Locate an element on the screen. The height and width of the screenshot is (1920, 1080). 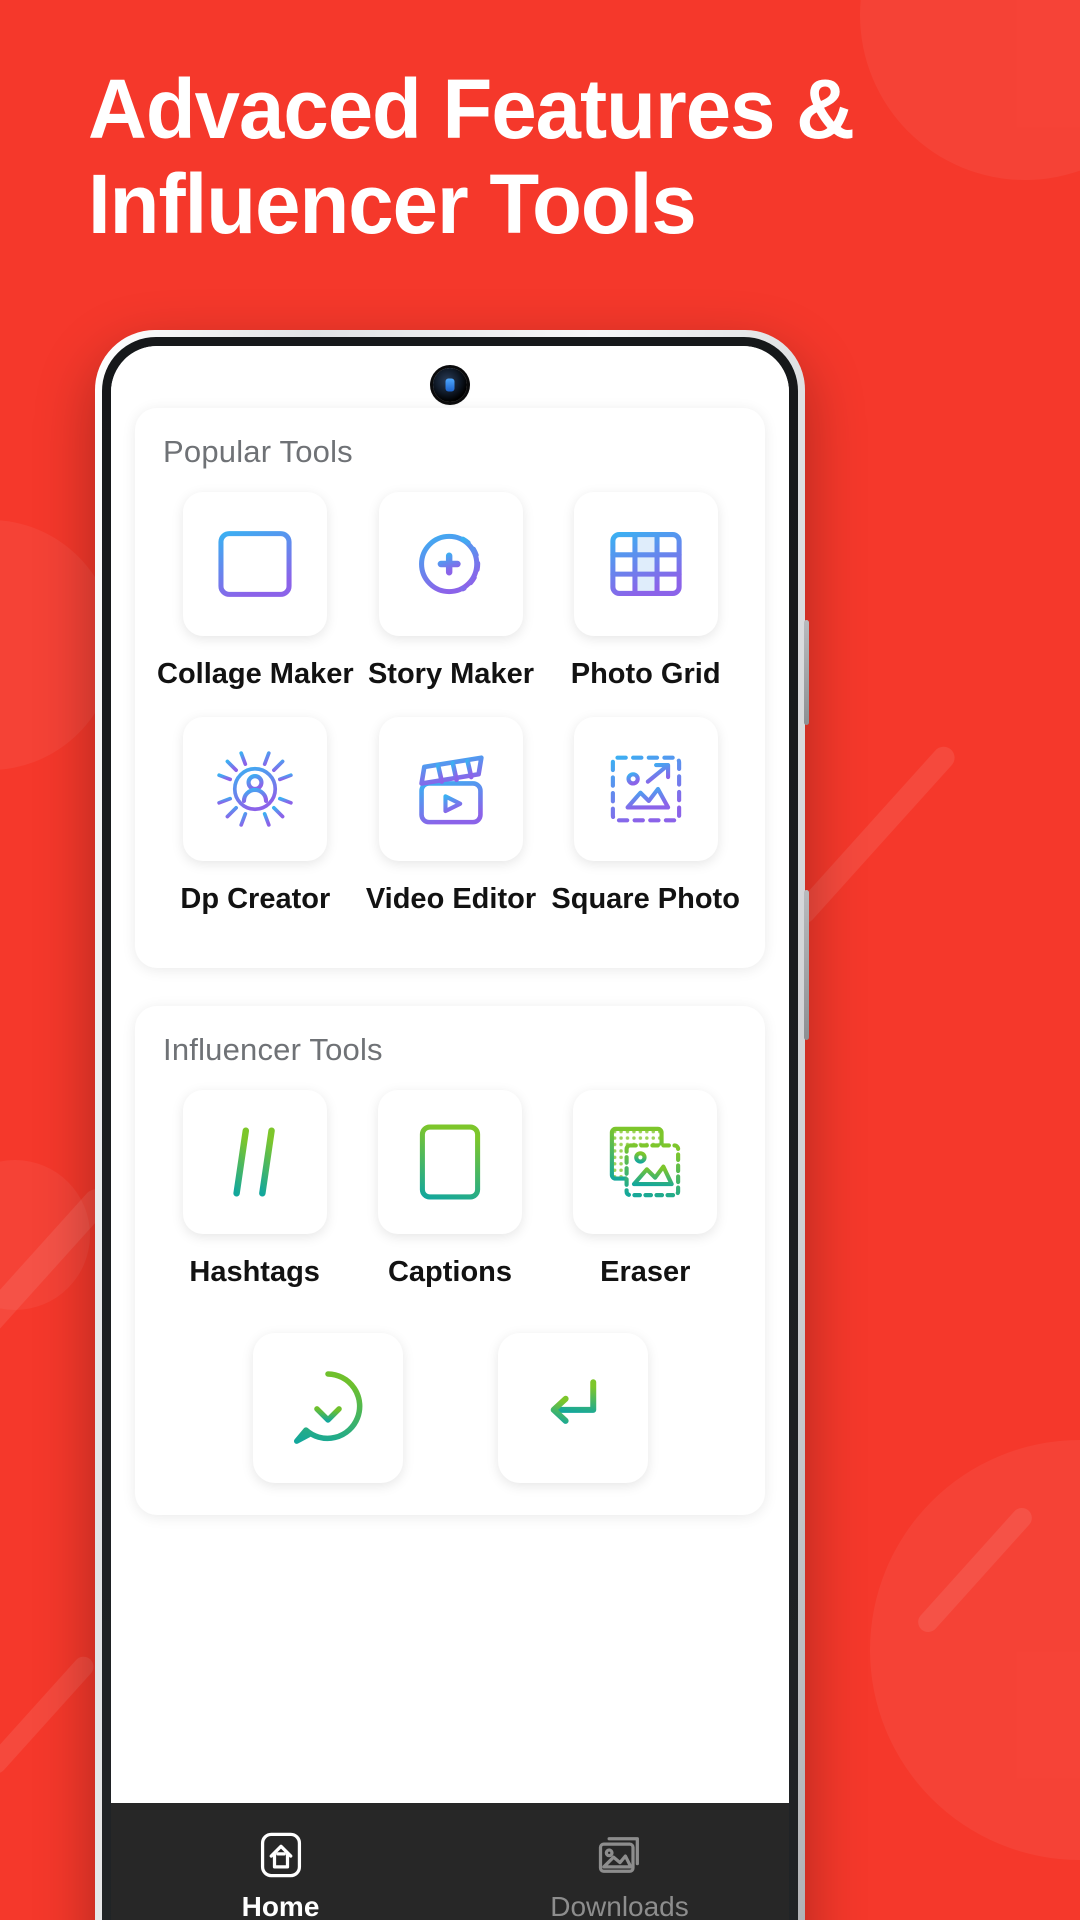
caption-document-icon is located at coordinates (450, 1162).